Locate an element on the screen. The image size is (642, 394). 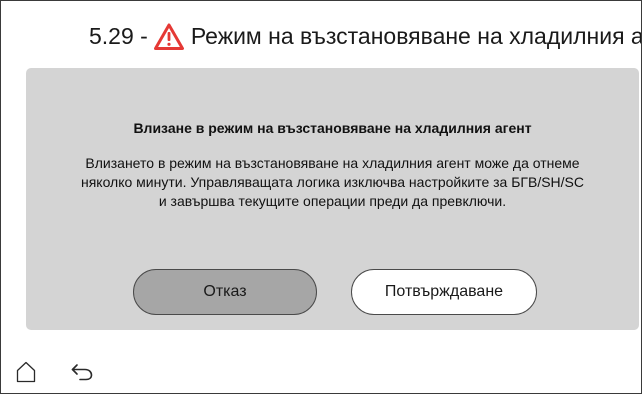
confirm-button: Потвърждаване is located at coordinates (444, 292).